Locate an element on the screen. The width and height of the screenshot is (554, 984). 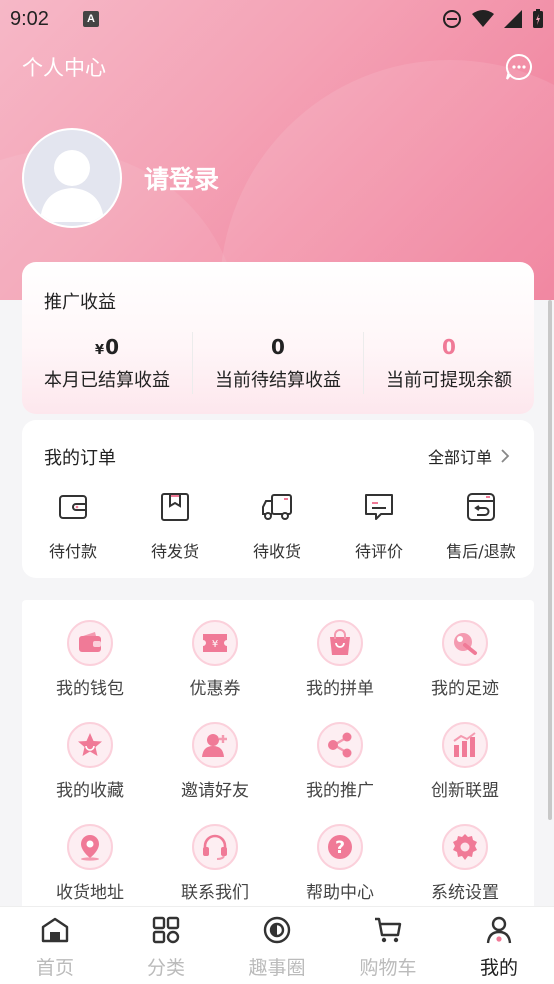
default-avatar-icon is located at coordinates (72, 186).